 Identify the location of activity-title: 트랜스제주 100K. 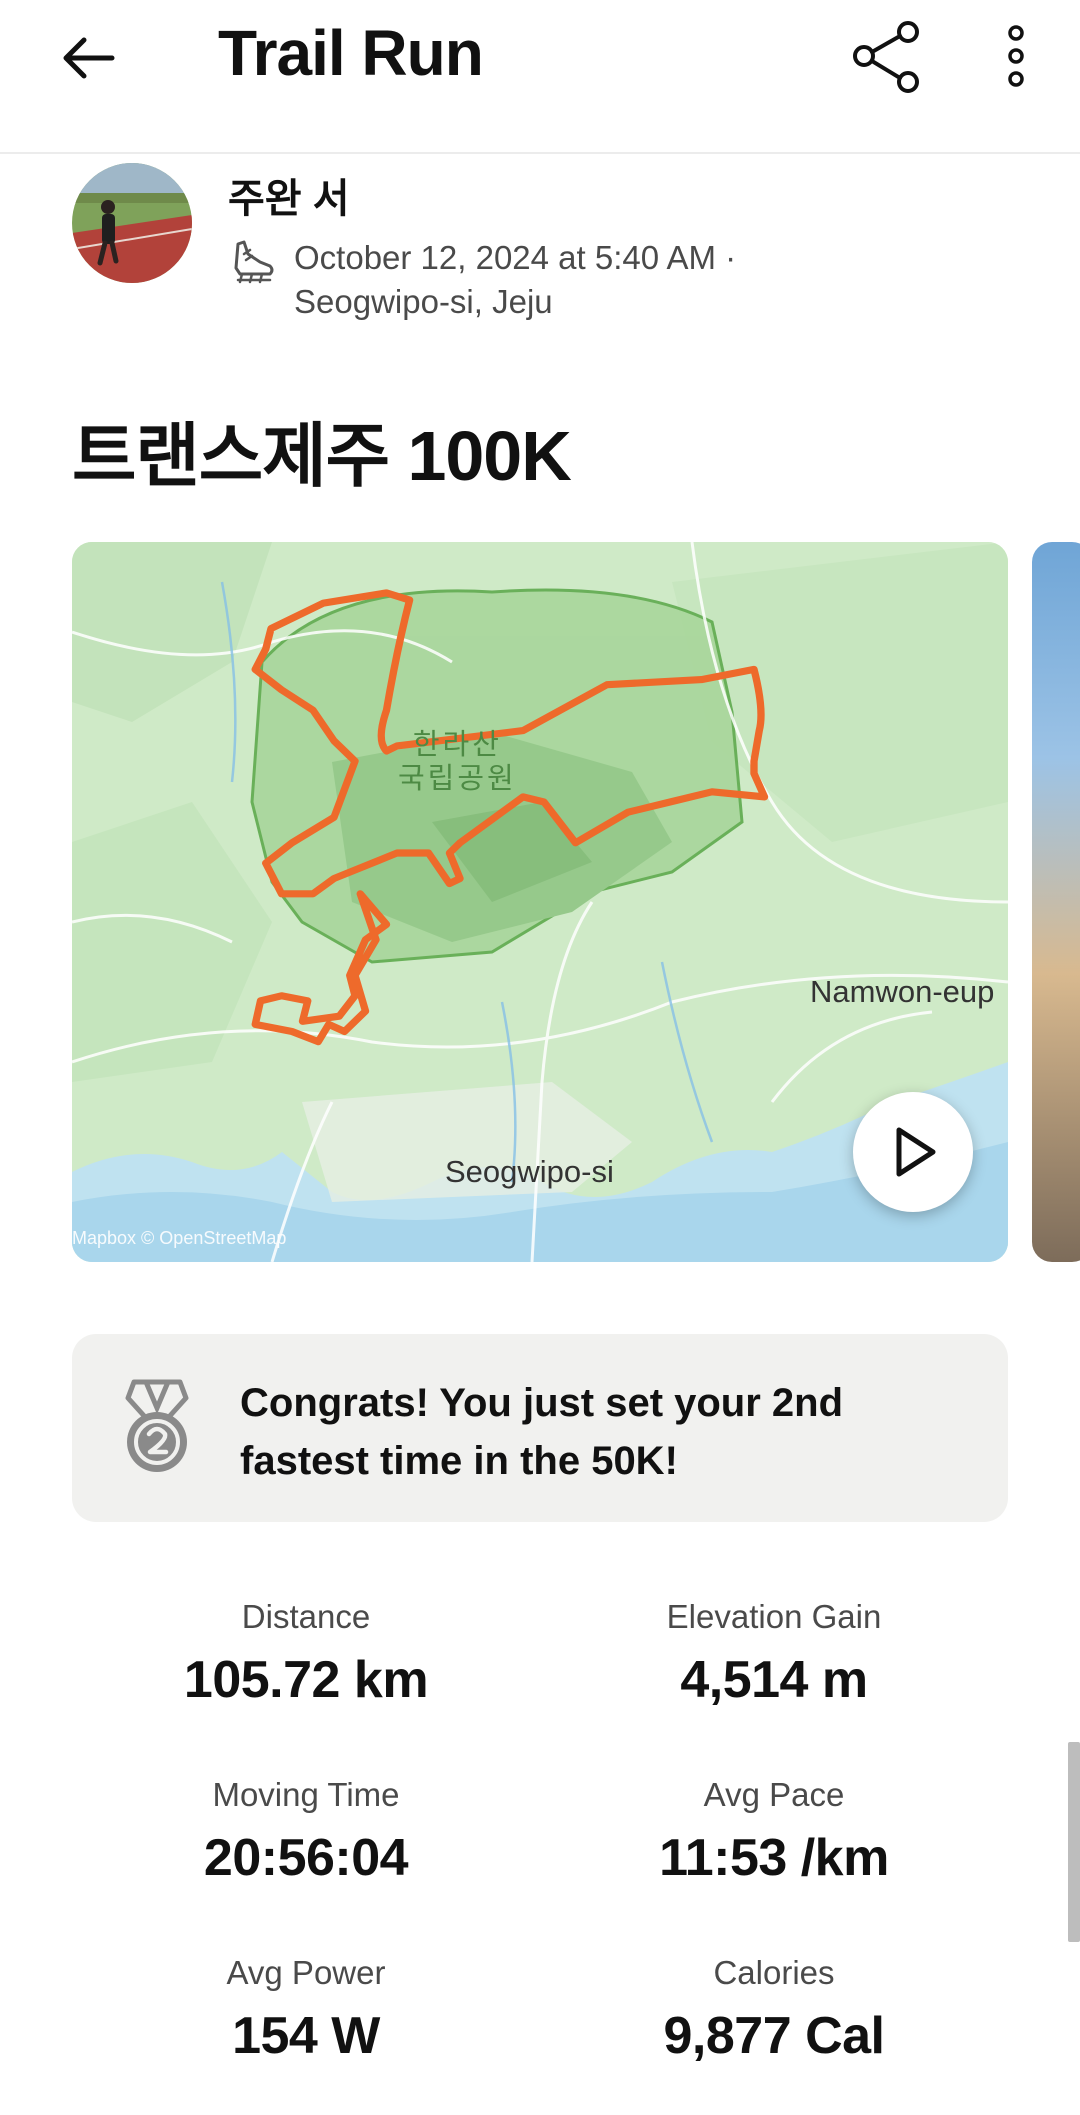
(322, 456).